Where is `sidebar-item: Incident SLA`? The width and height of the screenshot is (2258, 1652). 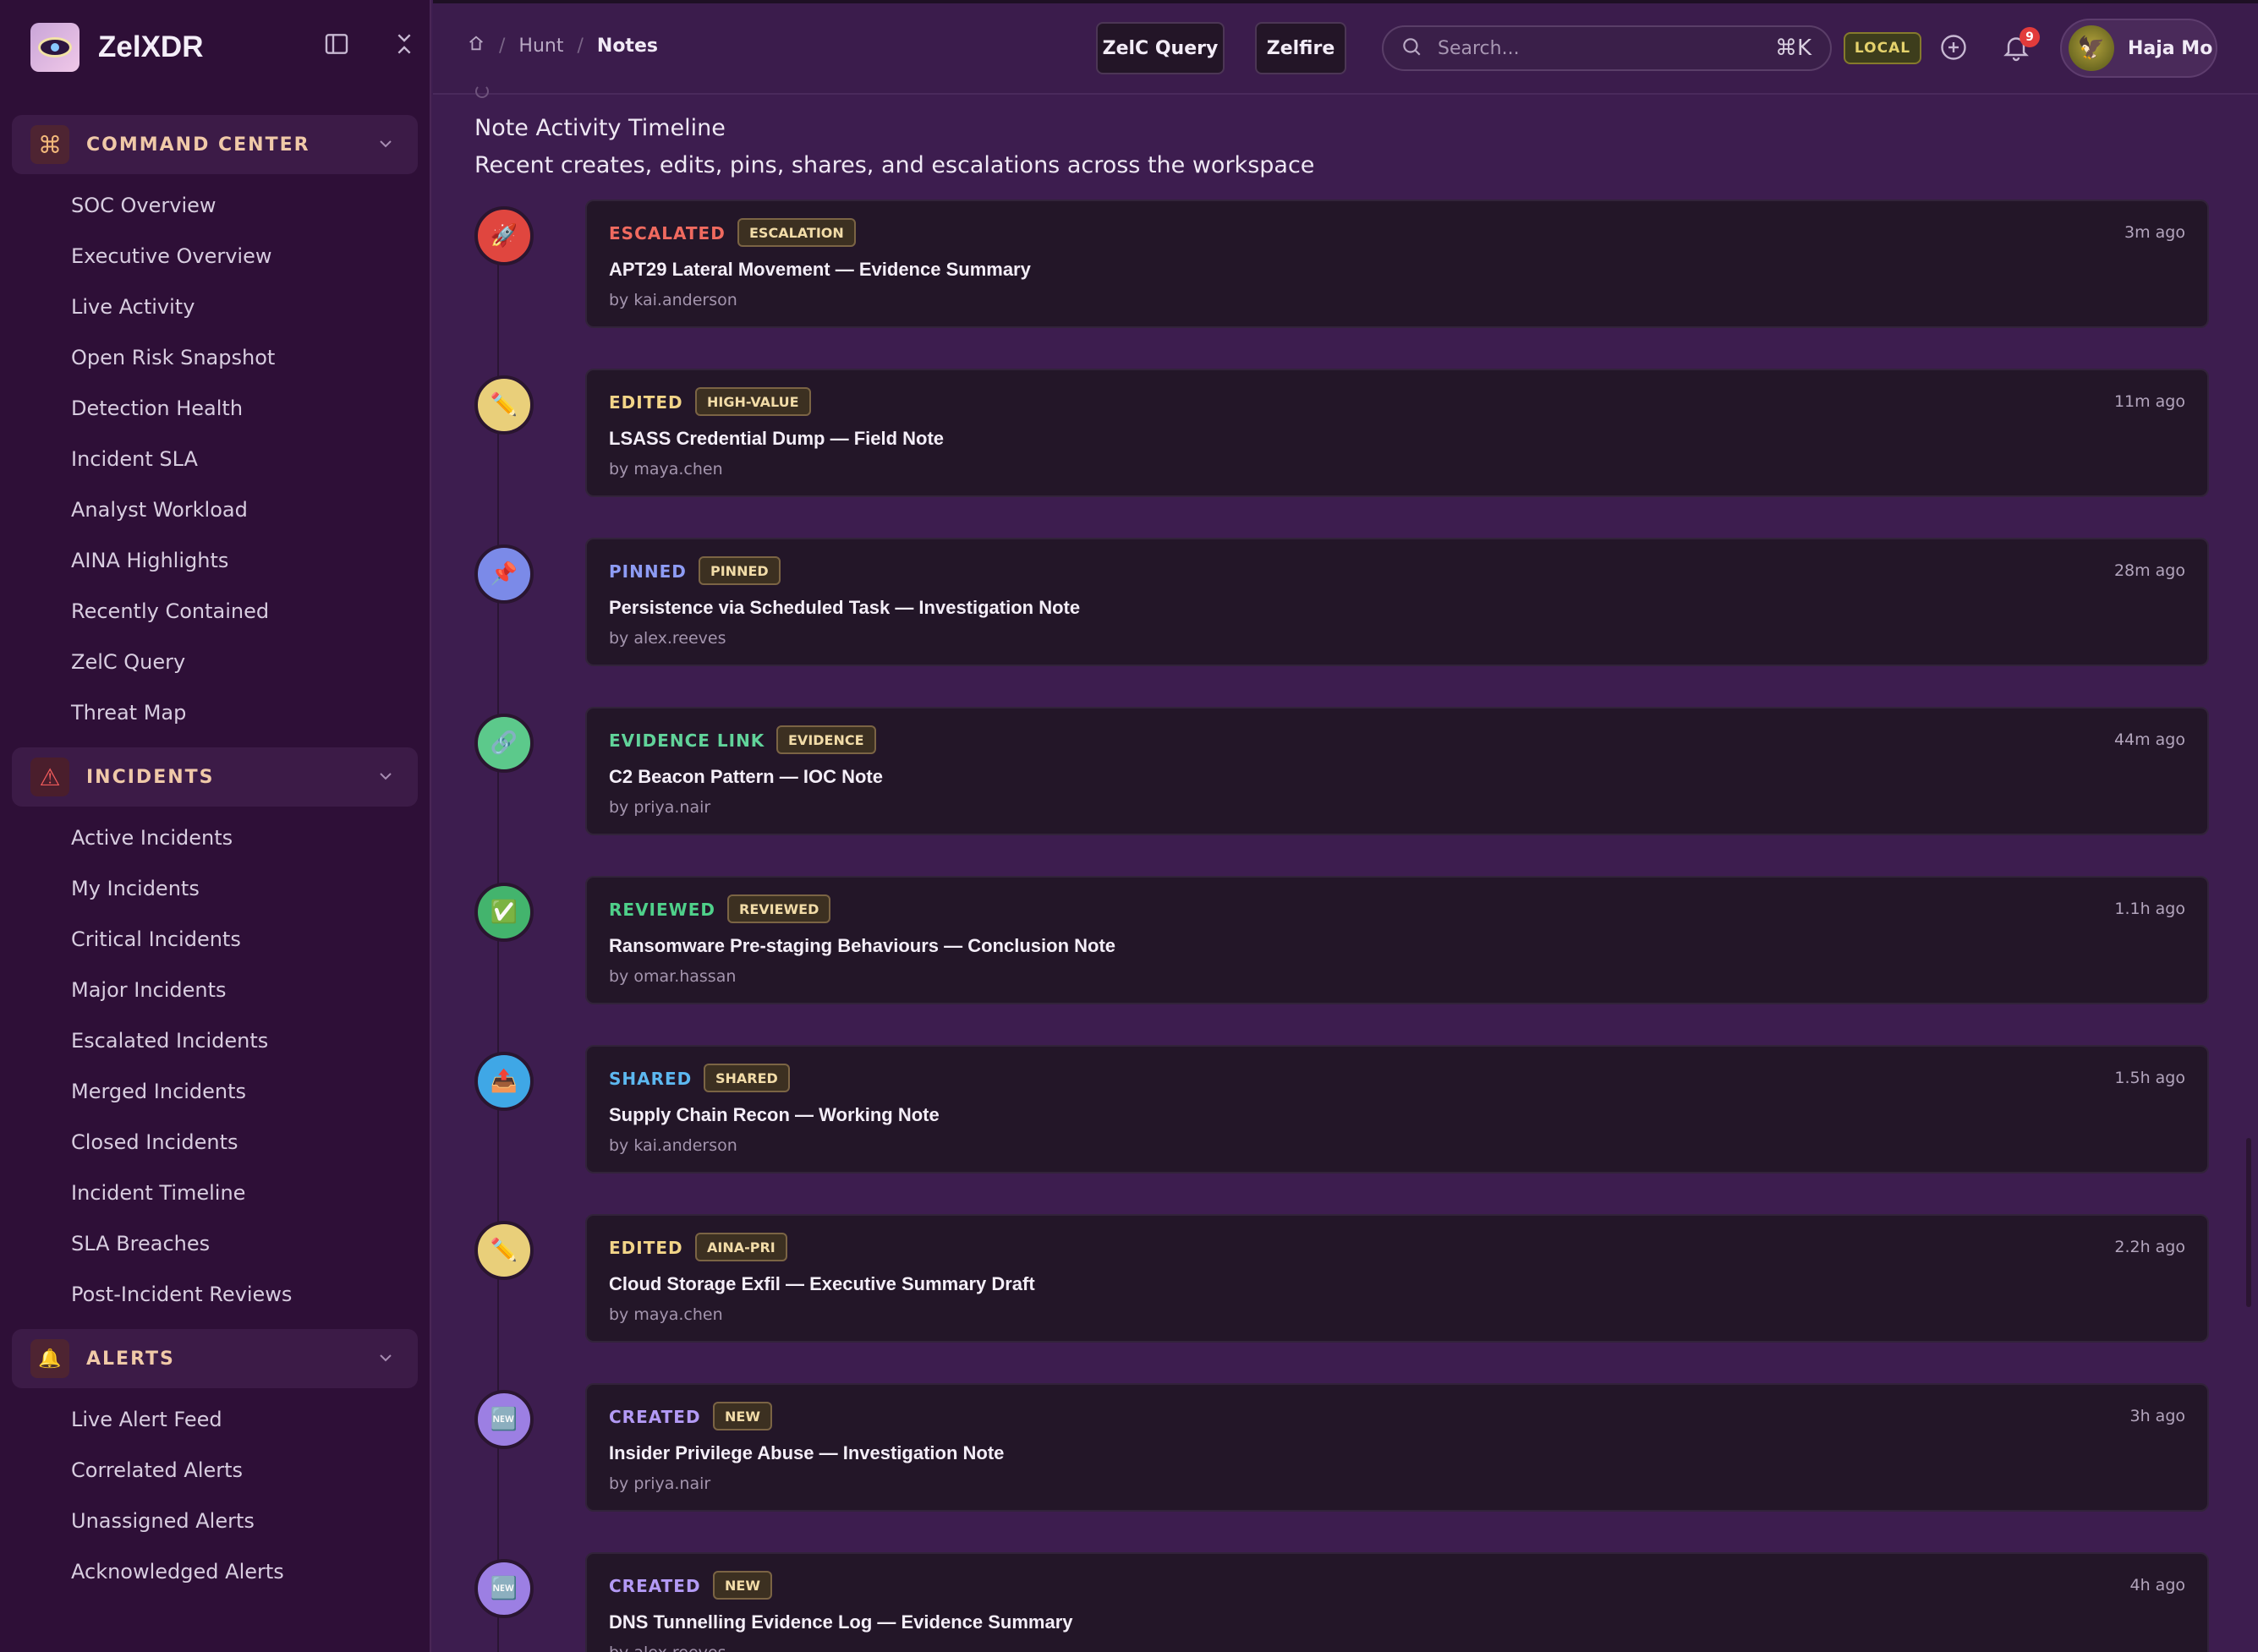 sidebar-item: Incident SLA is located at coordinates (134, 459).